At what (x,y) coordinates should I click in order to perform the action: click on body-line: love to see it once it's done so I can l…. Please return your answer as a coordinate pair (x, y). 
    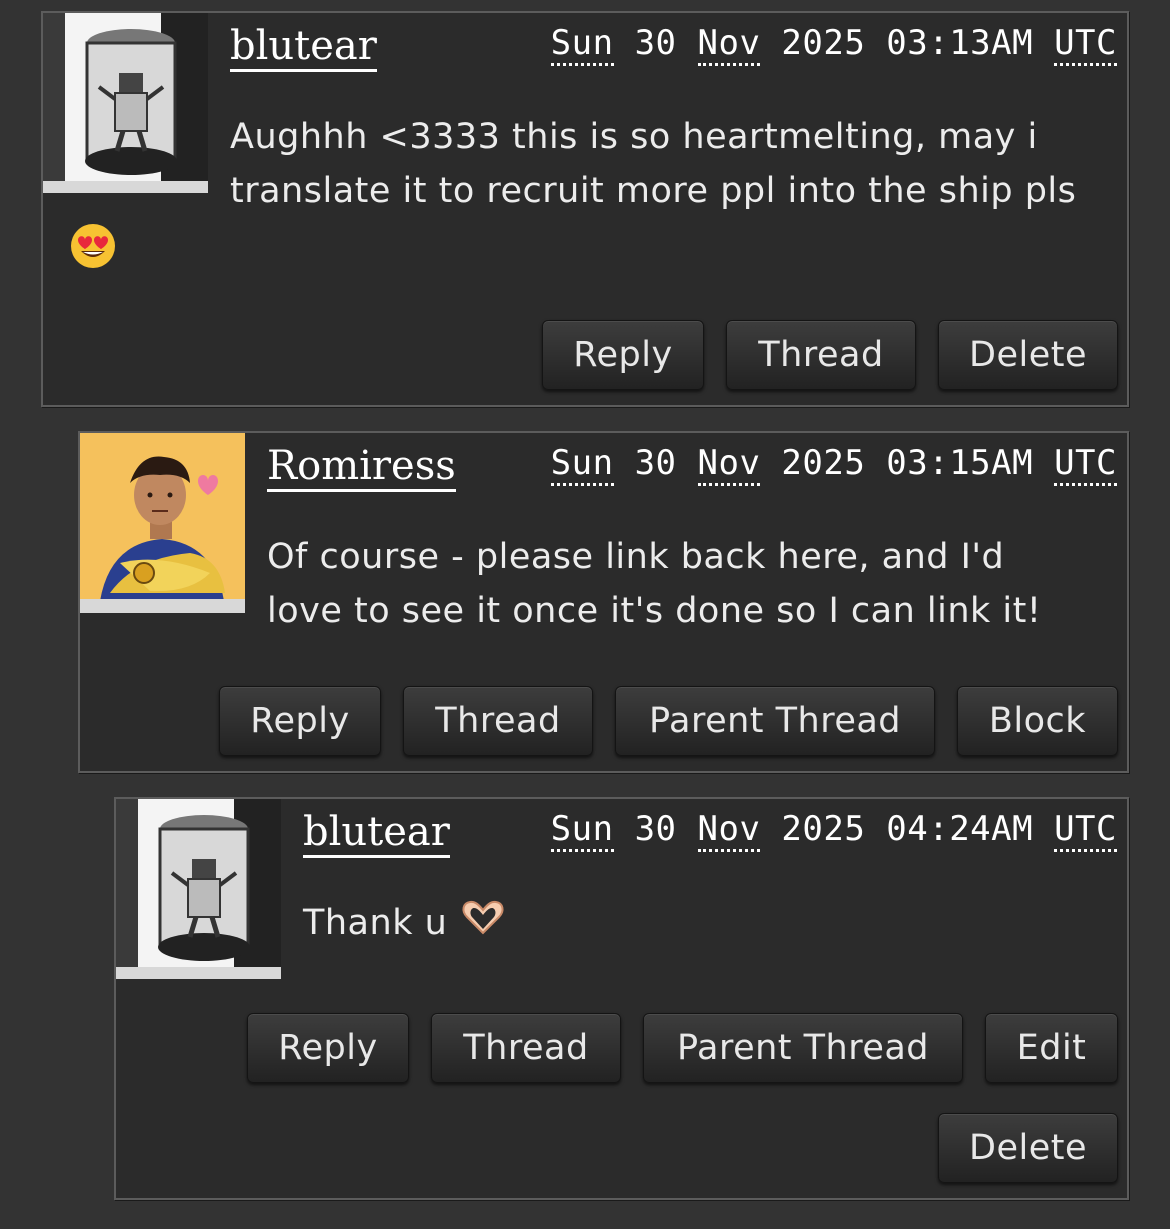
    Looking at the image, I should click on (654, 611).